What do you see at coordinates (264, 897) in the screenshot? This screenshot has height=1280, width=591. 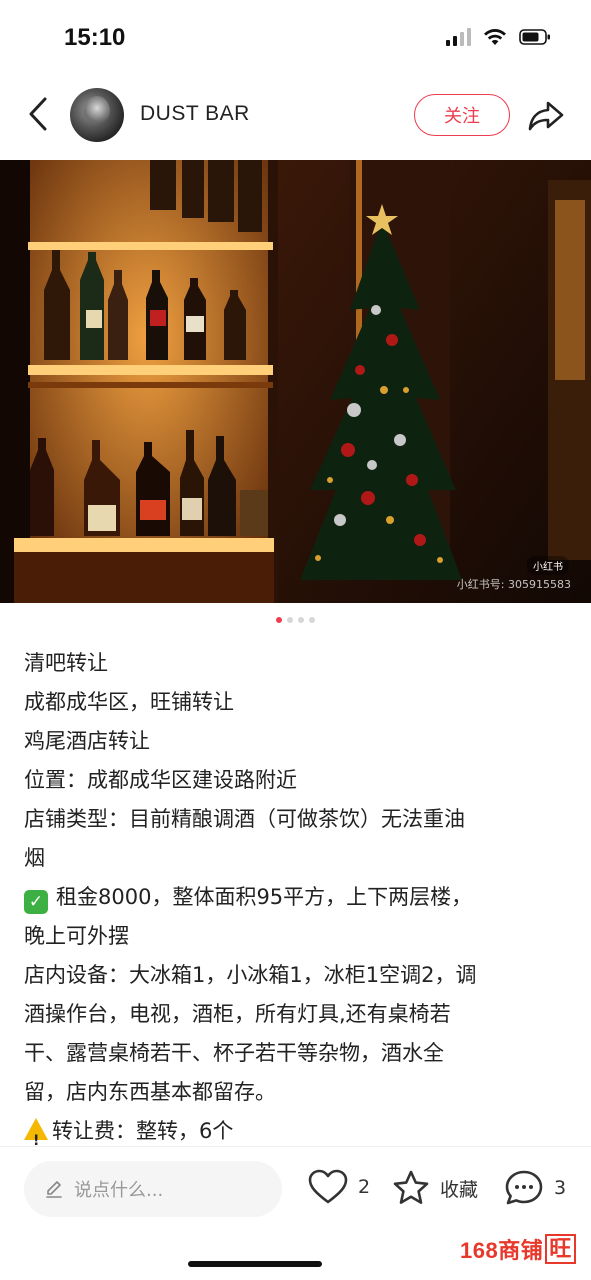 I see `post-line-text: 租金8000，整体面积95平方，上下两层楼，` at bounding box center [264, 897].